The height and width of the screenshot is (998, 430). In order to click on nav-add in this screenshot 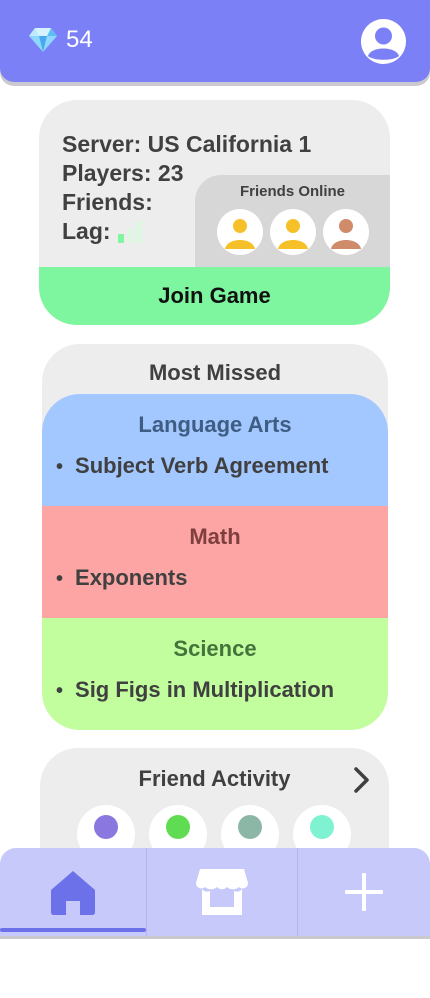, I will do `click(364, 892)`.